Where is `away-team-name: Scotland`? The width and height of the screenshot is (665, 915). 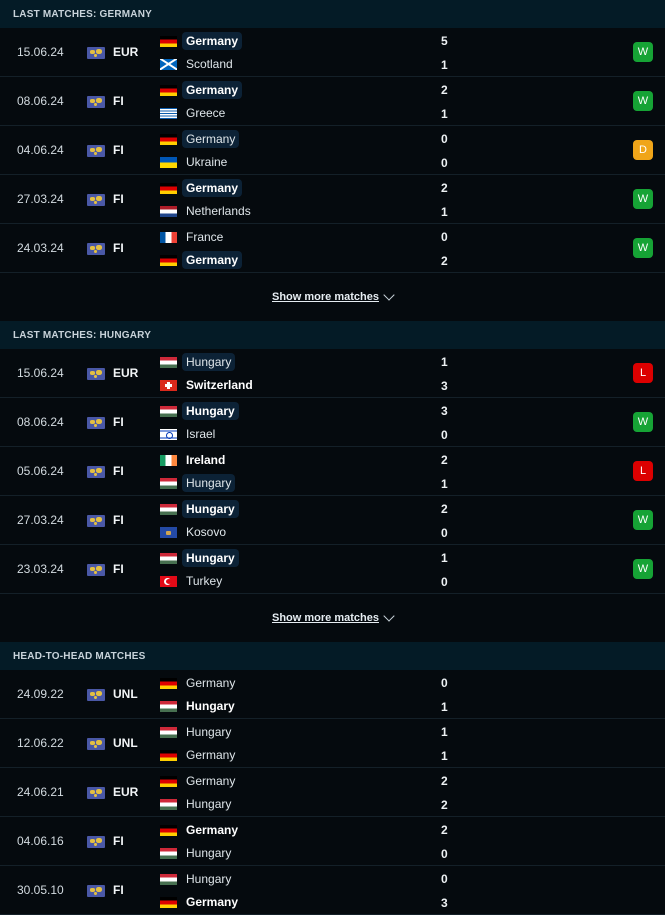 away-team-name: Scotland is located at coordinates (209, 64).